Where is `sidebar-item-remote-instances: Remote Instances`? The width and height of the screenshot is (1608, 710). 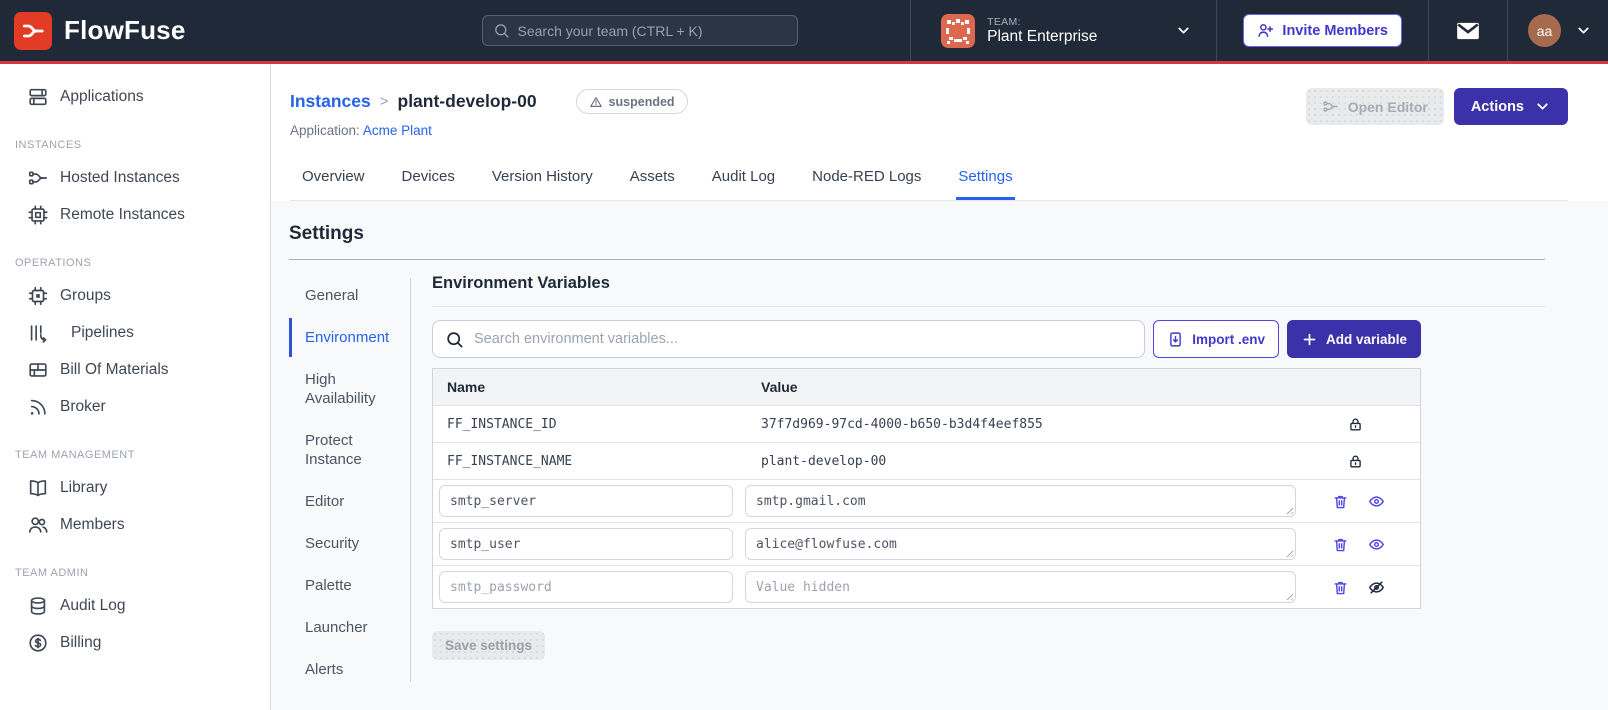 sidebar-item-remote-instances: Remote Instances is located at coordinates (135, 214).